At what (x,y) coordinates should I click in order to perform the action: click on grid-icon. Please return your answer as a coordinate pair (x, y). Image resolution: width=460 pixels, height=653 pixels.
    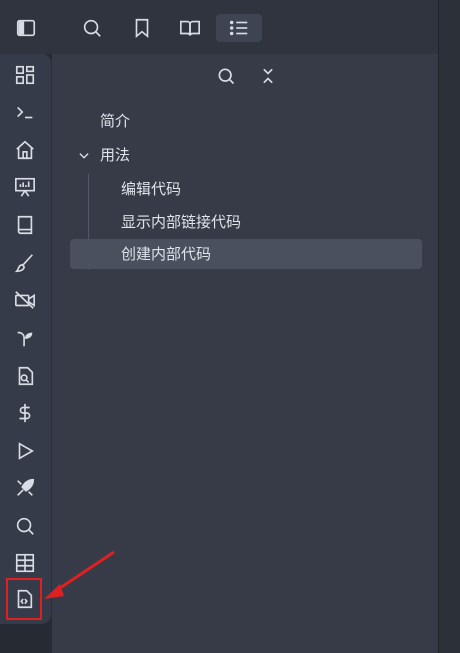
    Looking at the image, I should click on (25, 75).